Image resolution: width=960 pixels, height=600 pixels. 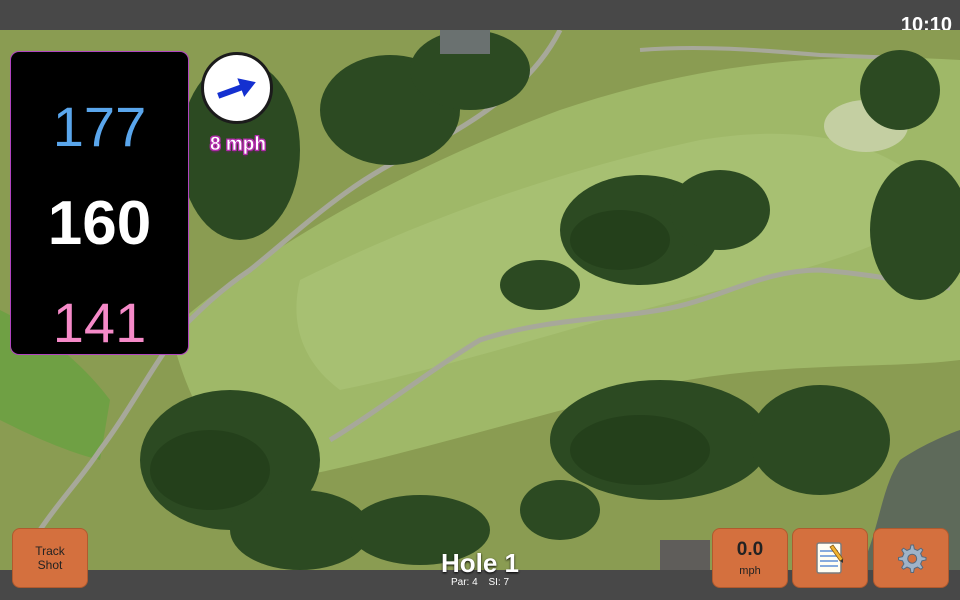 What do you see at coordinates (750, 549) in the screenshot?
I see `speed-value: 0.0` at bounding box center [750, 549].